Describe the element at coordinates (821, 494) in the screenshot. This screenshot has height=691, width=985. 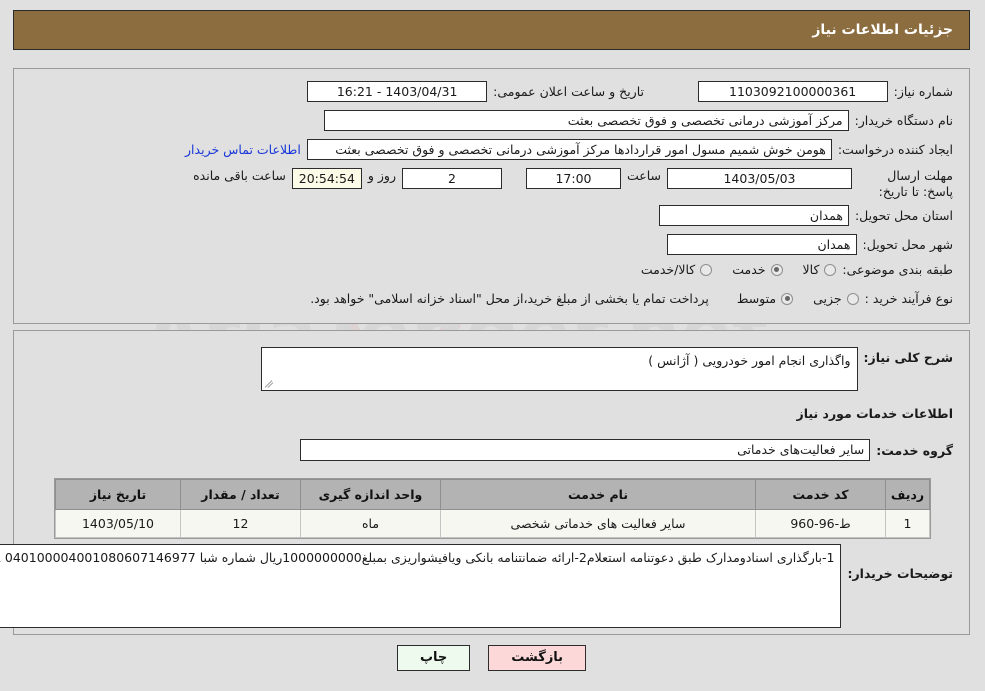
I see `col-code: کد خدمت` at that location.